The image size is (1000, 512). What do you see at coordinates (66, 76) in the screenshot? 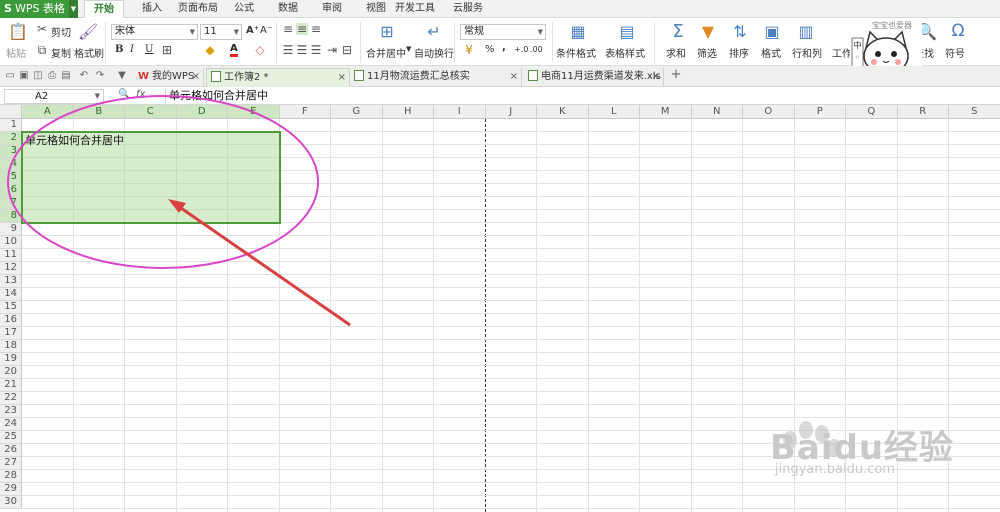
I see `print-preview-icon: ▤` at bounding box center [66, 76].